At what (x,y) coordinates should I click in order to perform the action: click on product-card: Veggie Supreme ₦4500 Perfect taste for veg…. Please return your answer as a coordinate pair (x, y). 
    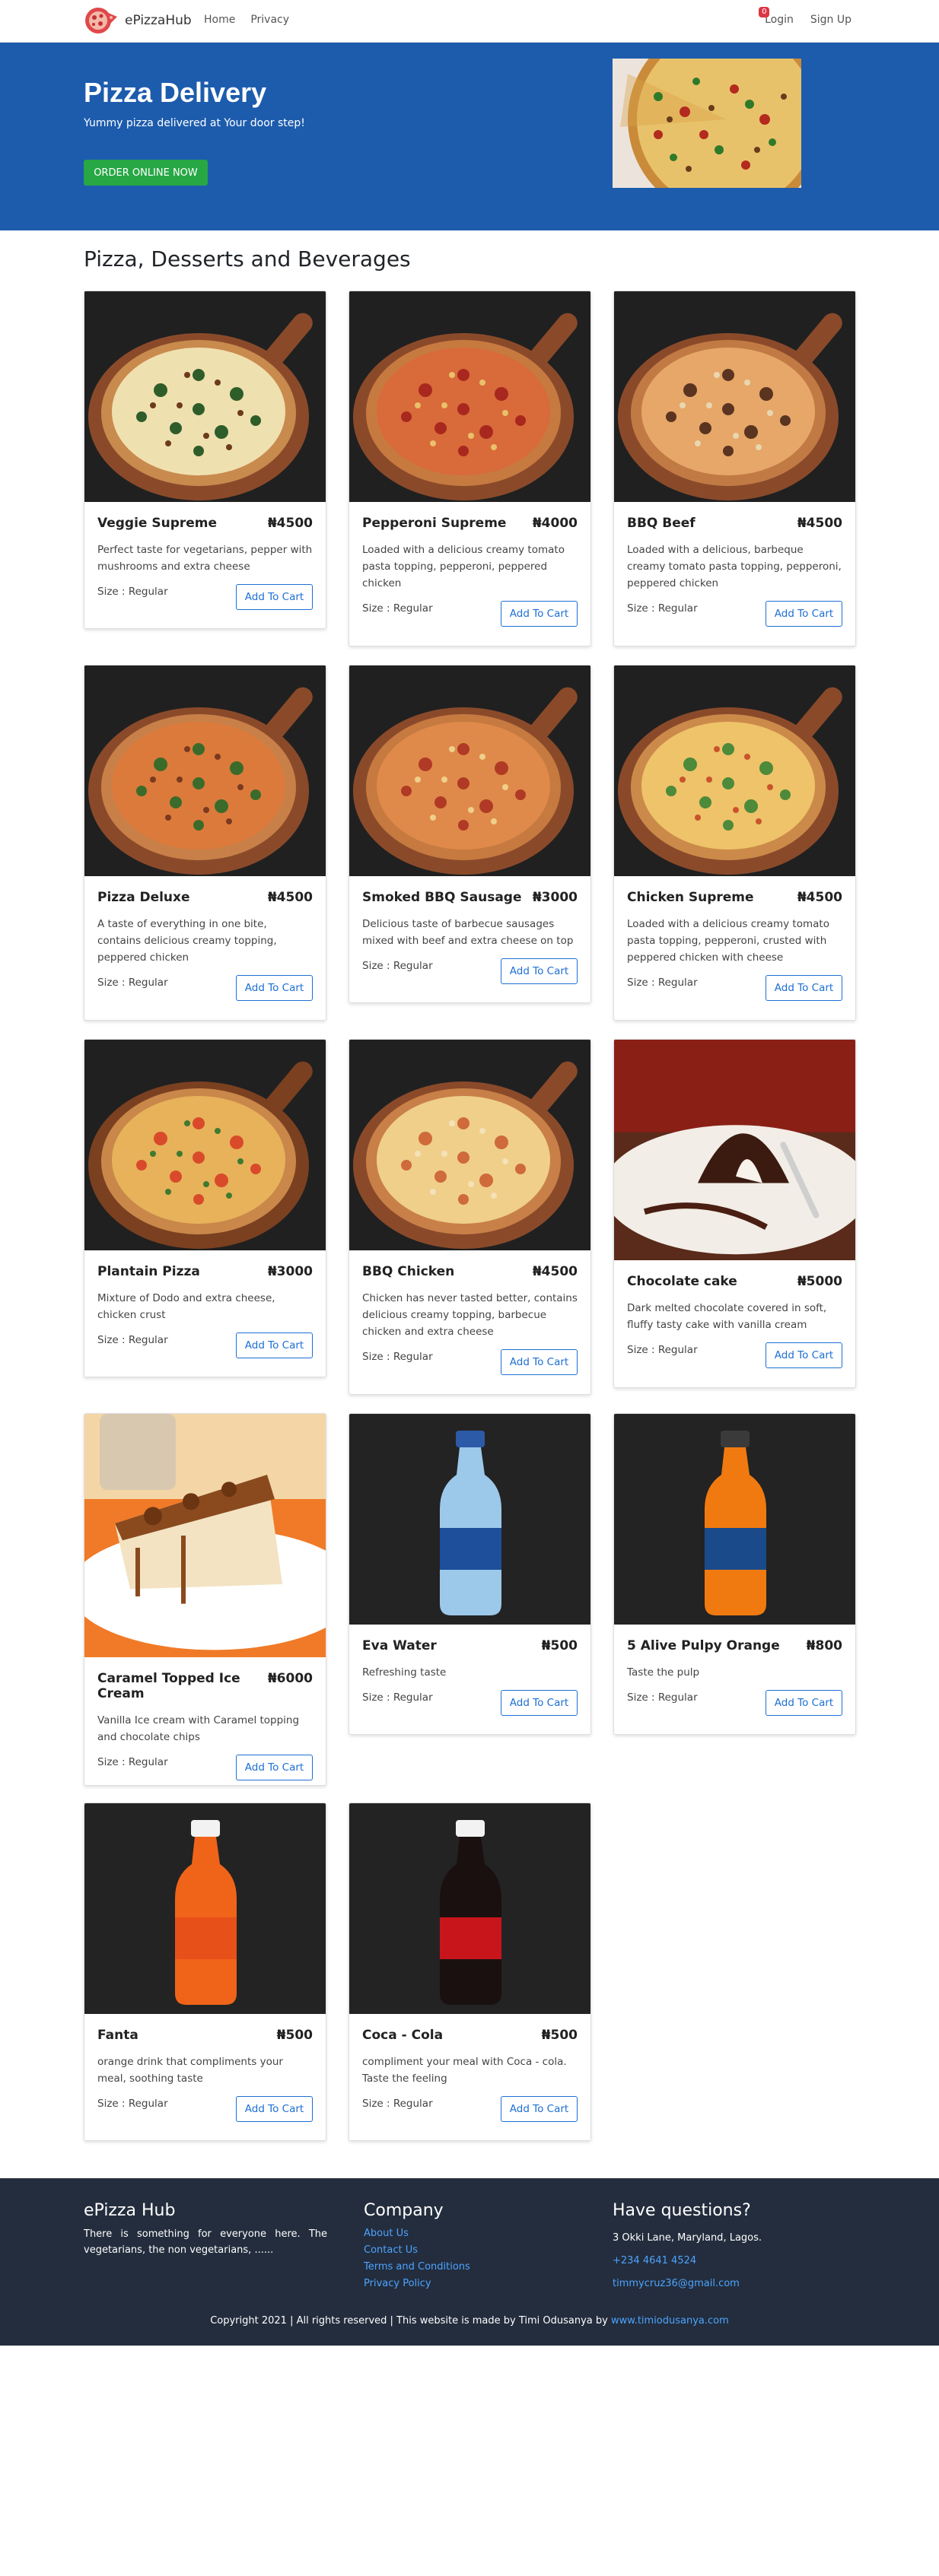
    Looking at the image, I should click on (205, 460).